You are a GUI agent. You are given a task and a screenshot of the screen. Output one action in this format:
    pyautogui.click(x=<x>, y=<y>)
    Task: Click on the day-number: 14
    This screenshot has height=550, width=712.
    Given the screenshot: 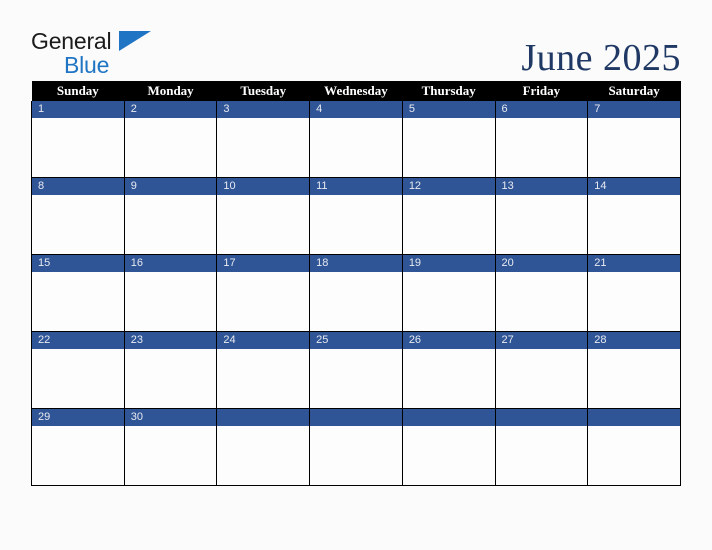 What is the action you would take?
    pyautogui.click(x=634, y=186)
    